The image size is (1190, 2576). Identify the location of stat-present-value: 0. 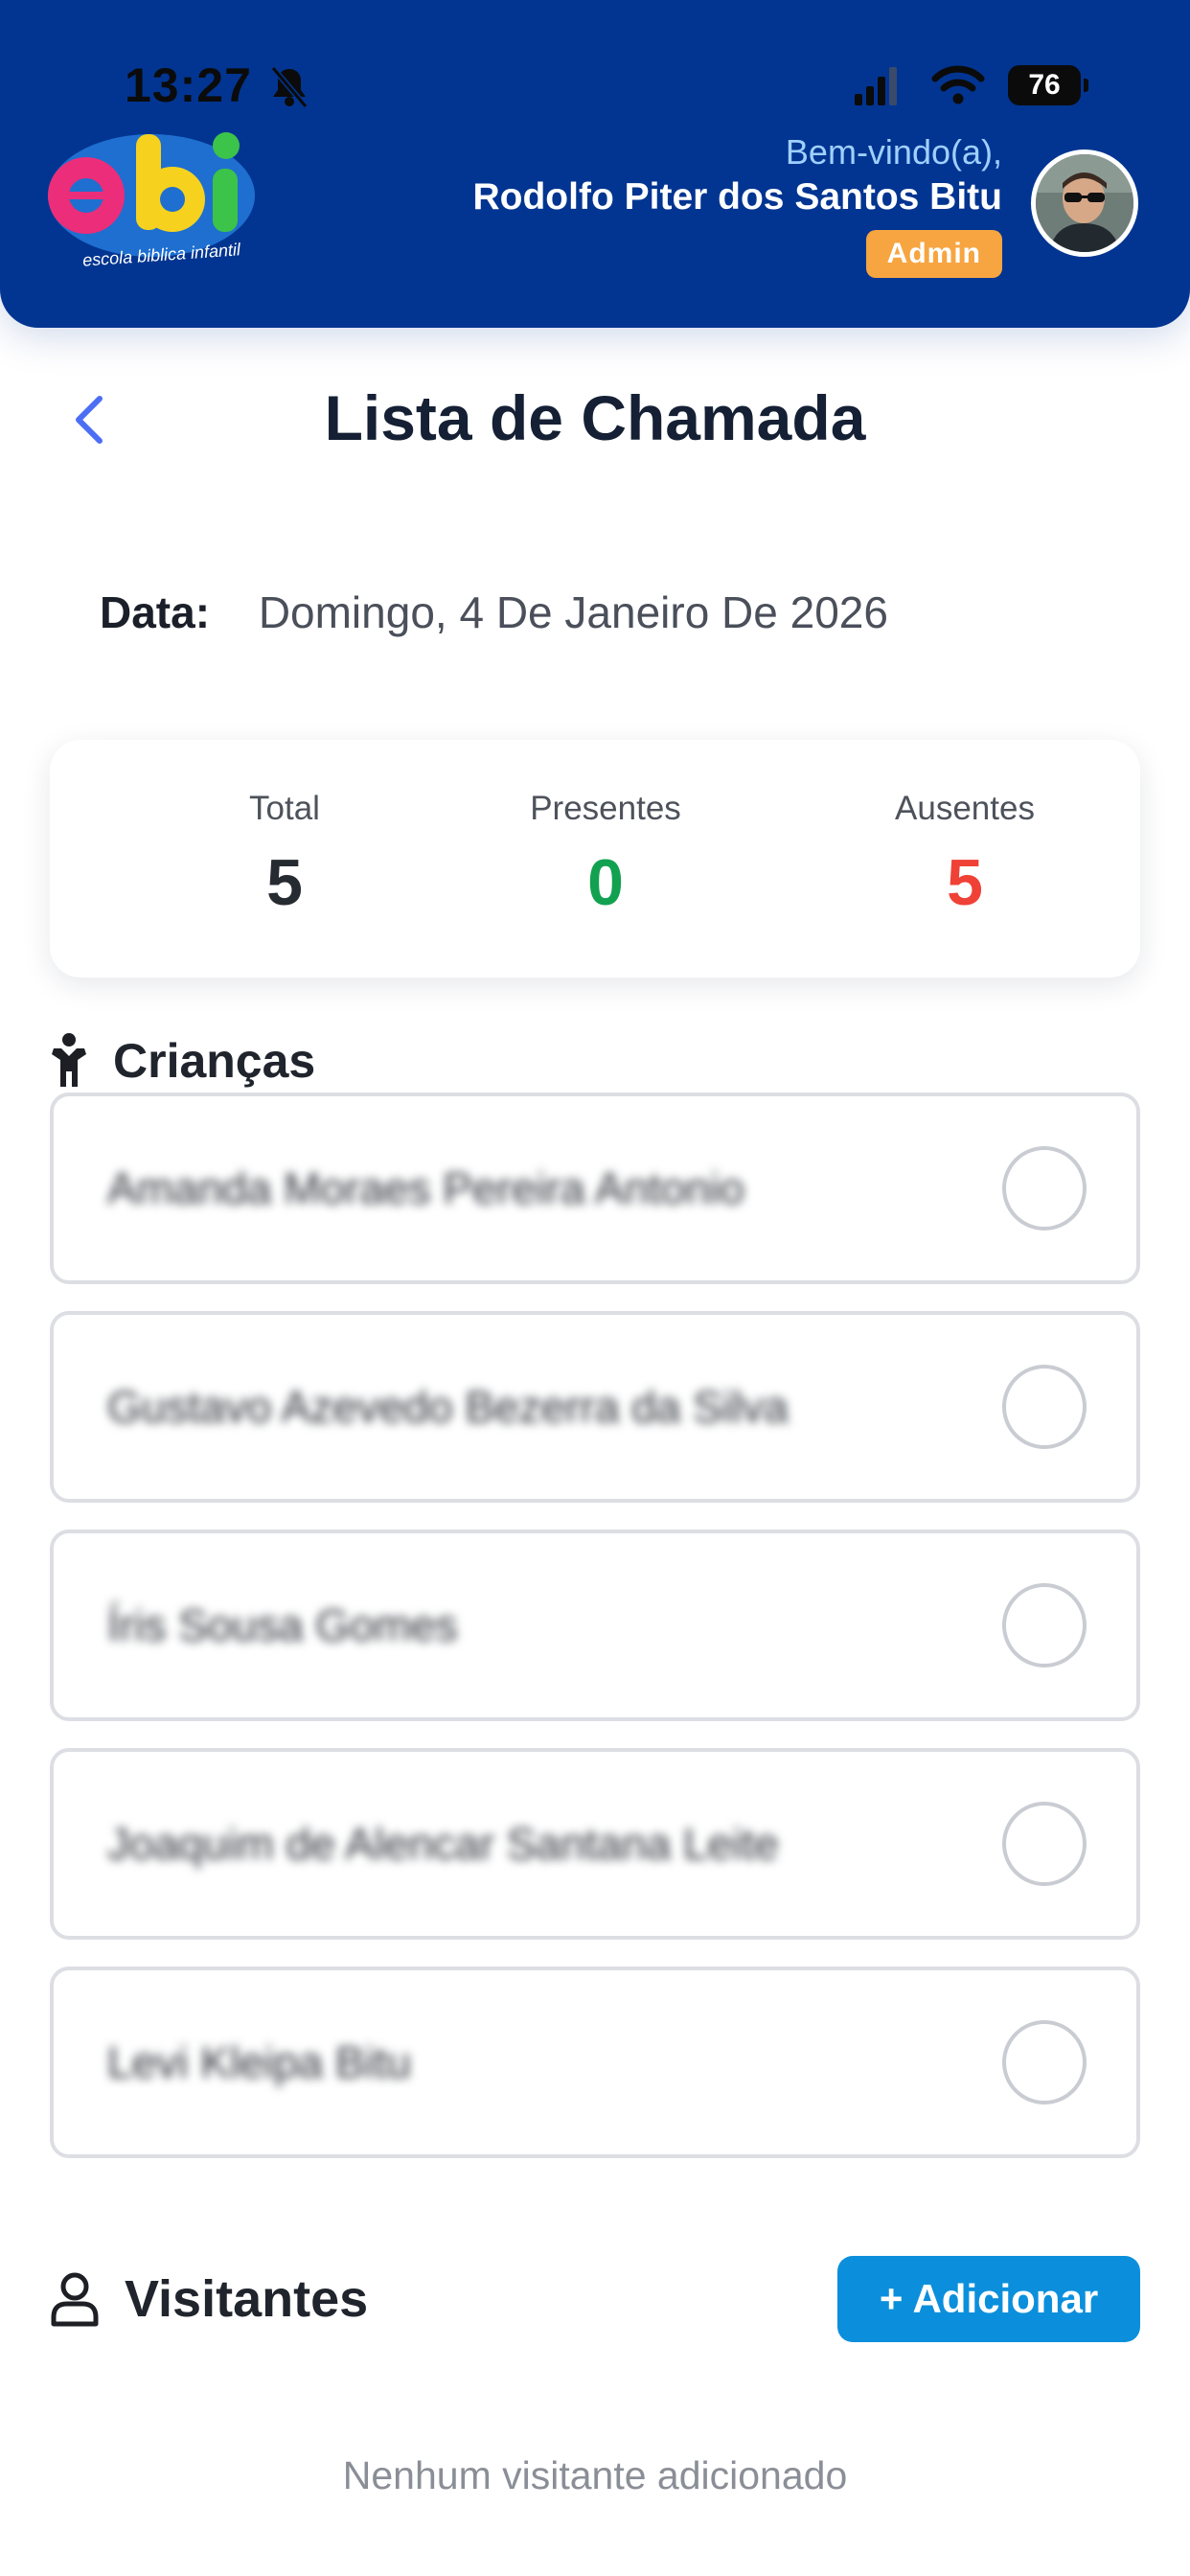
(606, 882).